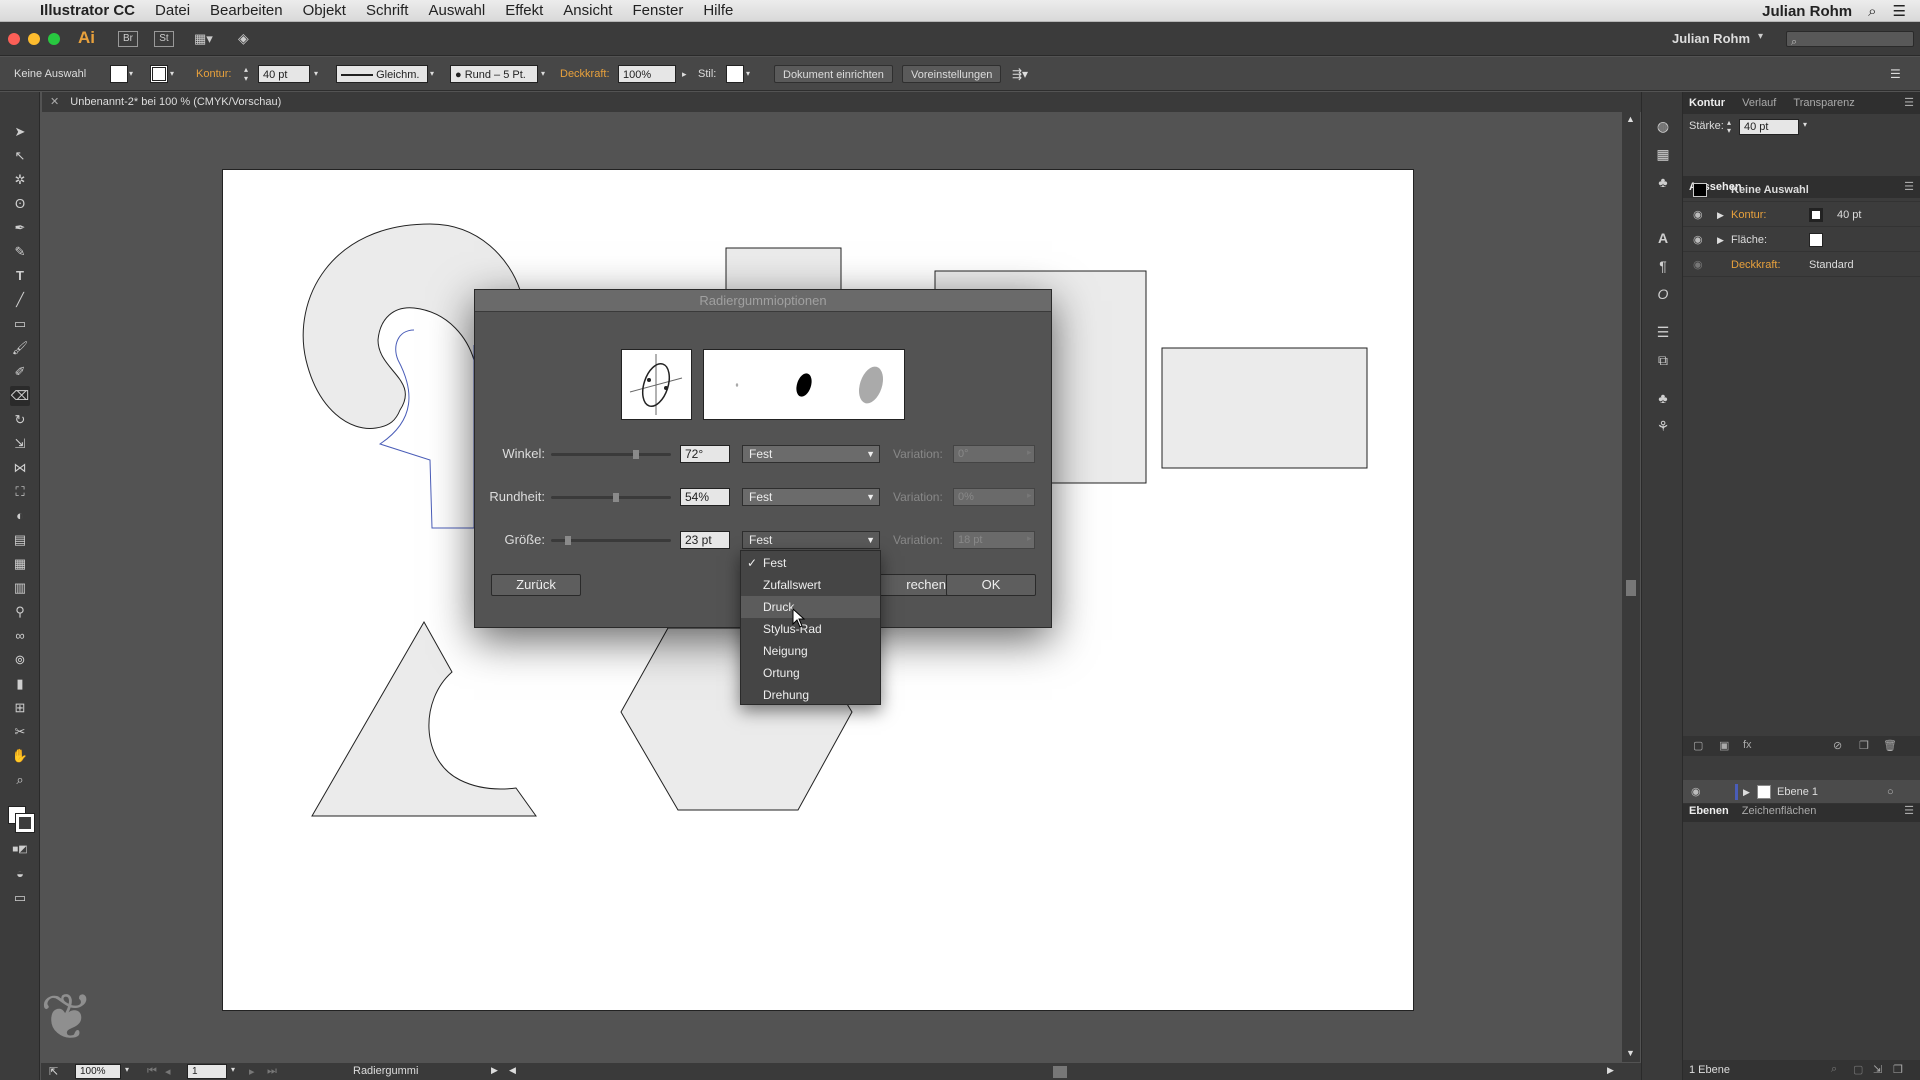 This screenshot has height=1080, width=1920. I want to click on staerke-dropdown-icon: ▾, so click(1805, 124).